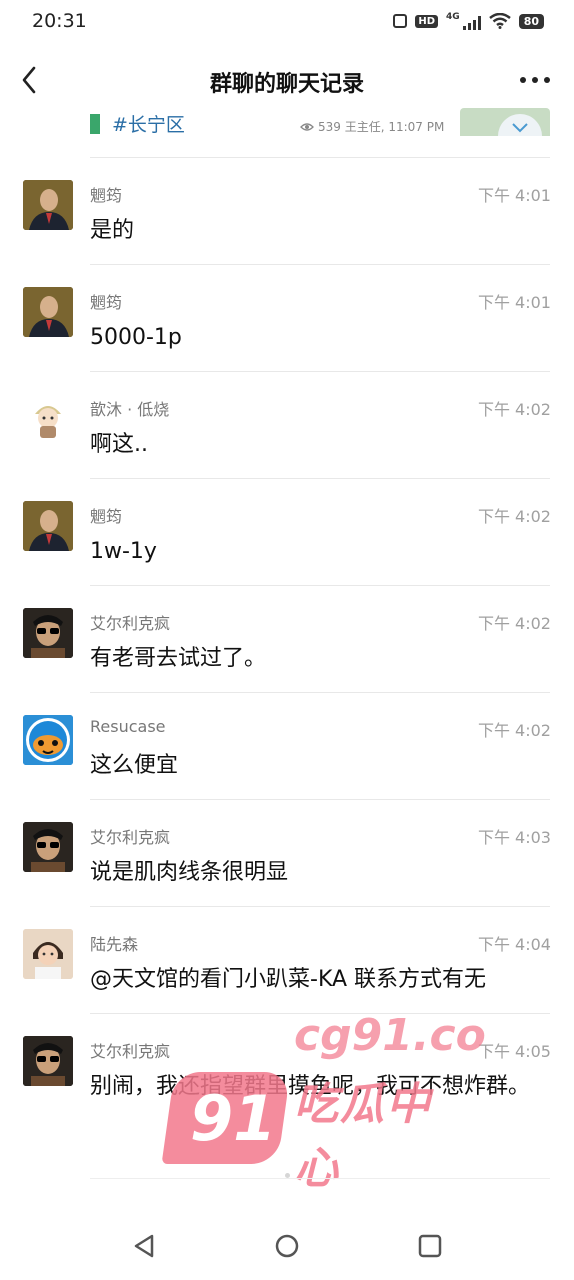  Describe the element at coordinates (430, 1246) in the screenshot. I see `square-recent-icon` at that location.